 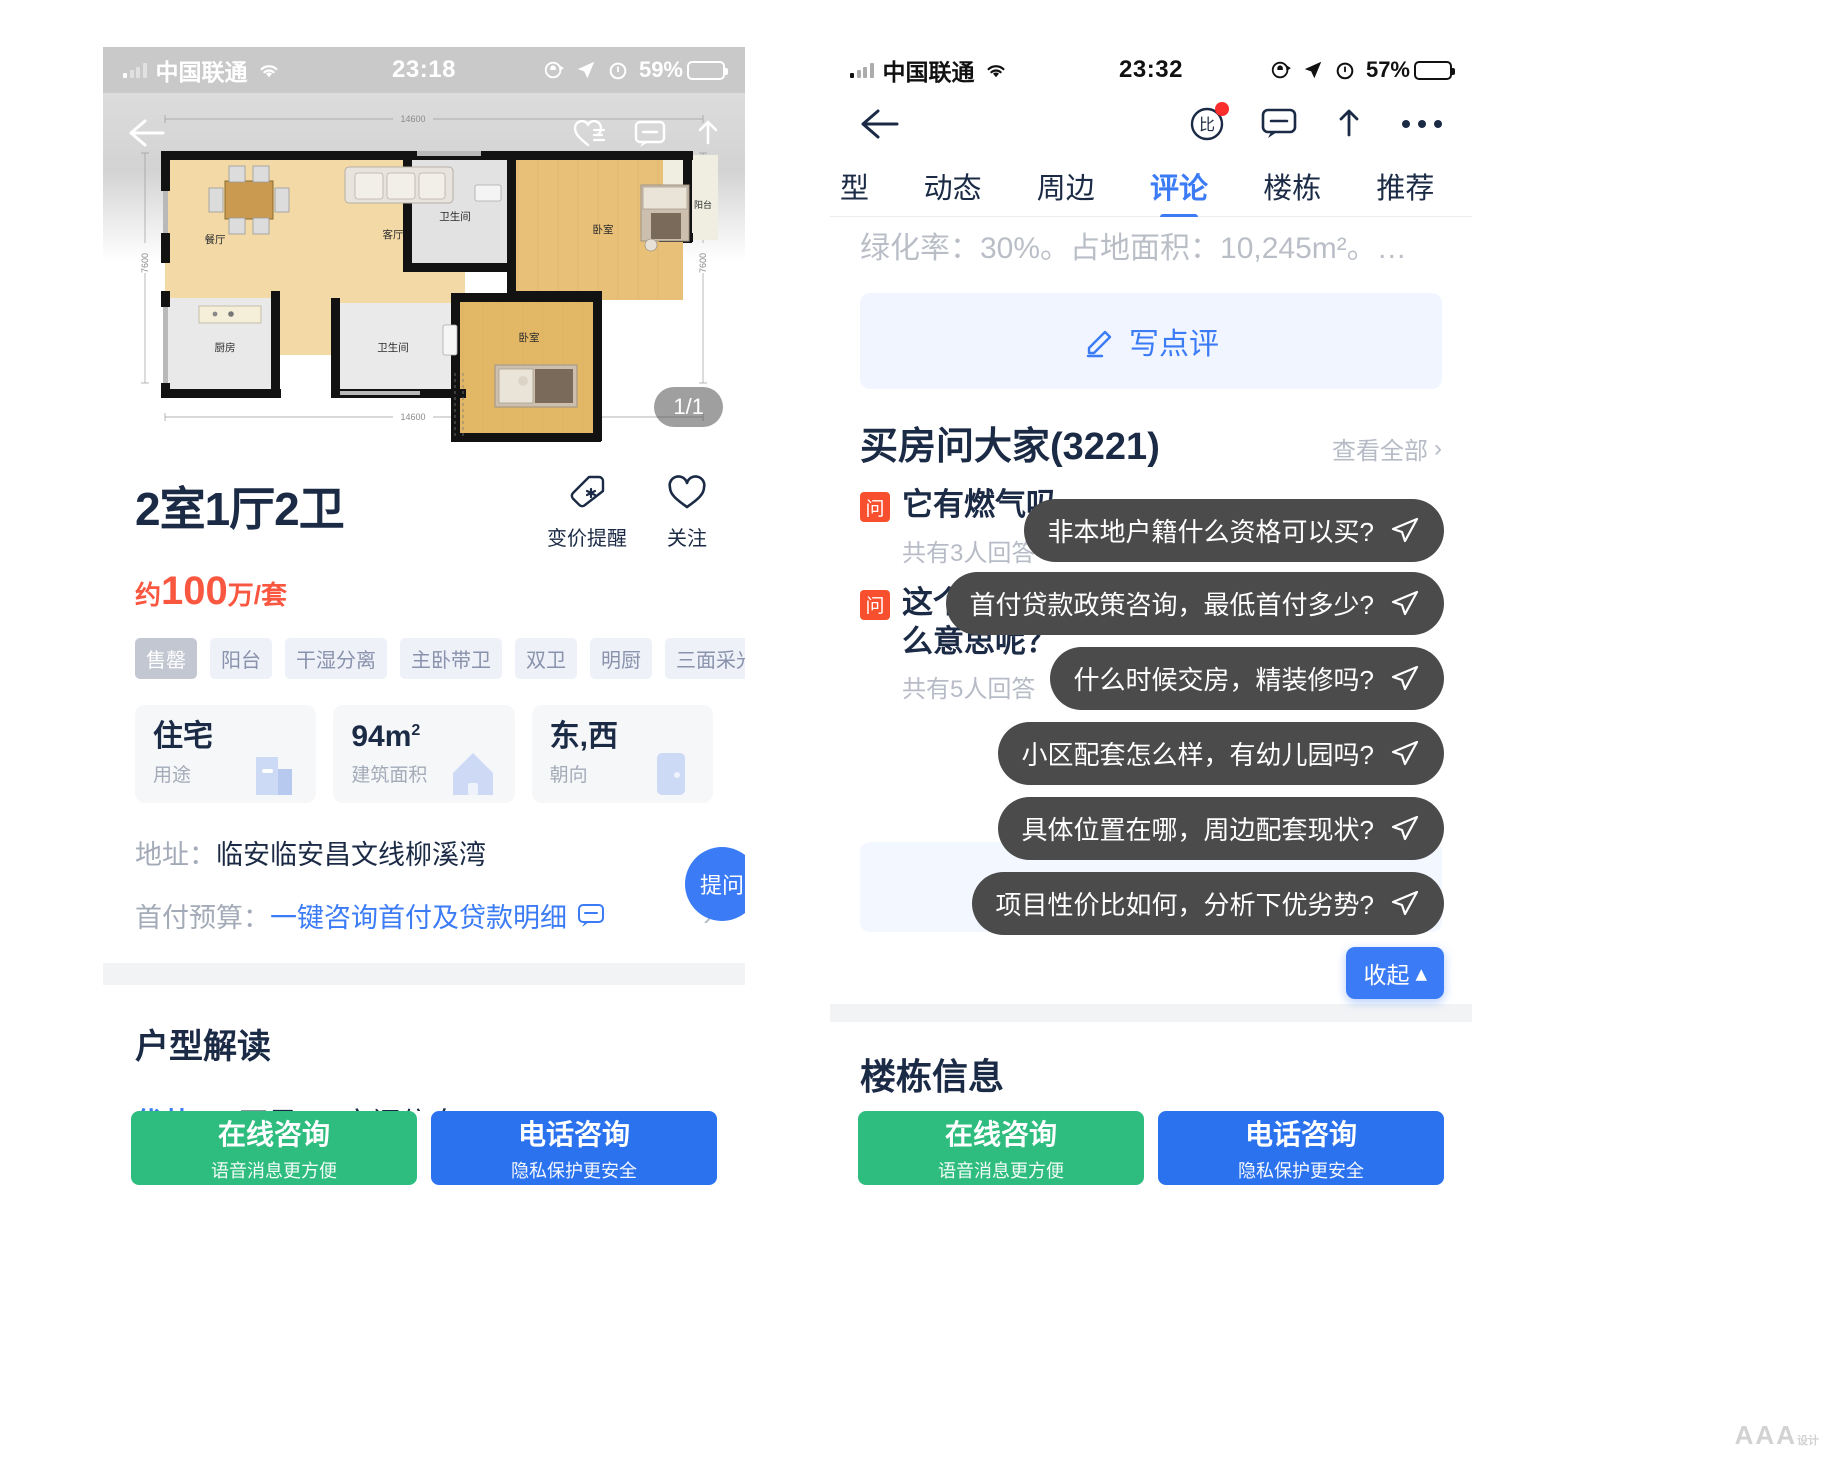 What do you see at coordinates (1151, 341) in the screenshot?
I see `write-review-button: 写点评` at bounding box center [1151, 341].